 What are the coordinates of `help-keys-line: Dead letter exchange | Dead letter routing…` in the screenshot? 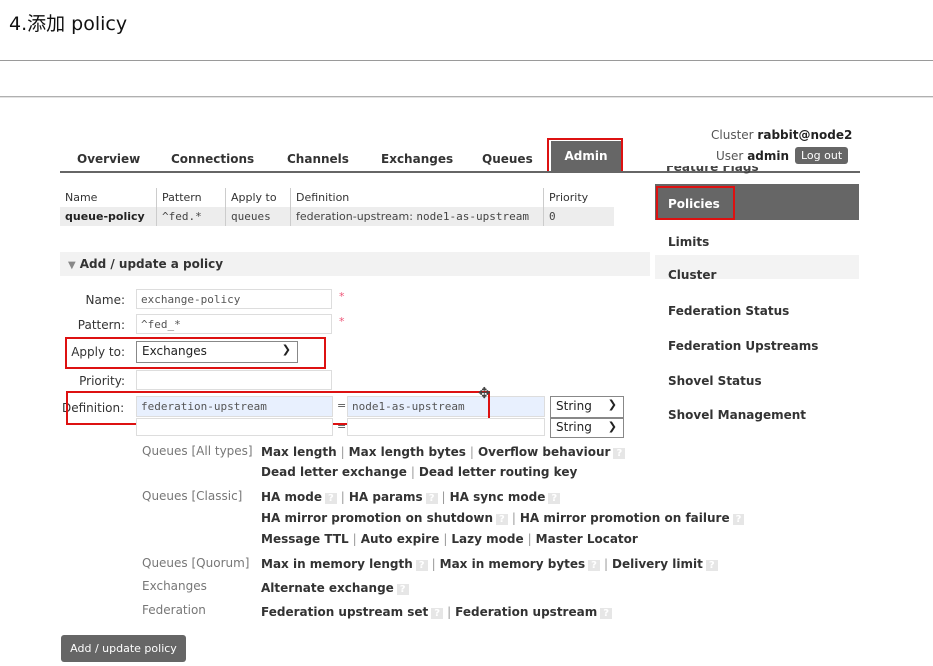 It's located at (419, 472).